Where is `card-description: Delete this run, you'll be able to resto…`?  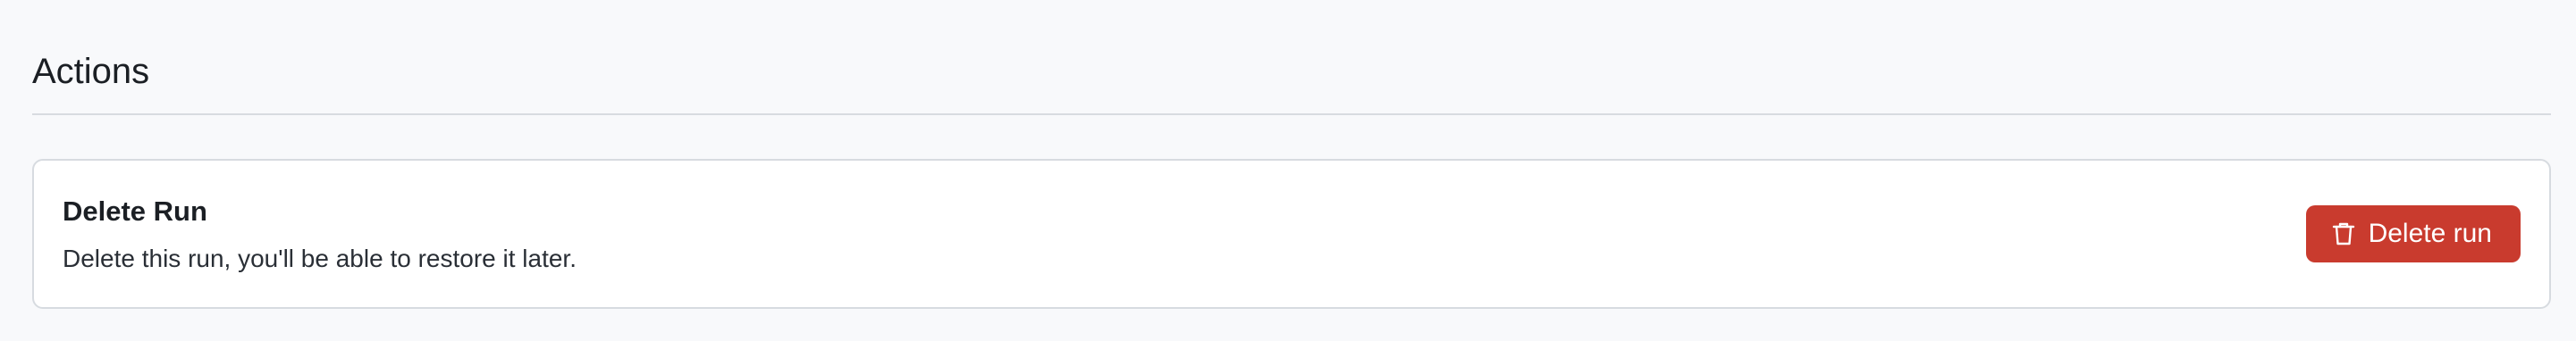
card-description: Delete this run, you'll be able to resto… is located at coordinates (320, 258).